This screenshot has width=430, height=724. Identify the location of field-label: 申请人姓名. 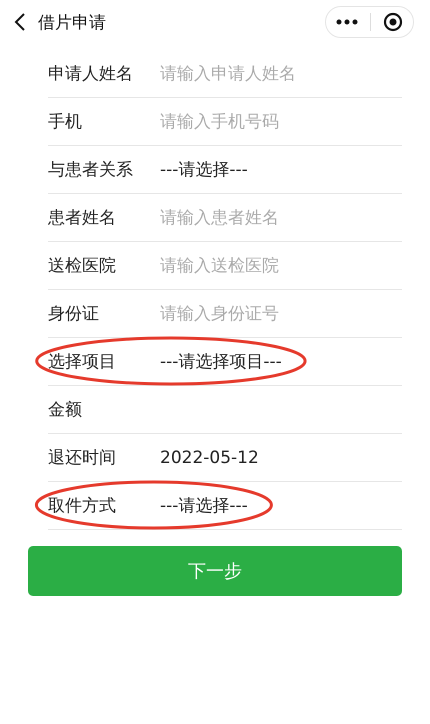
(91, 74).